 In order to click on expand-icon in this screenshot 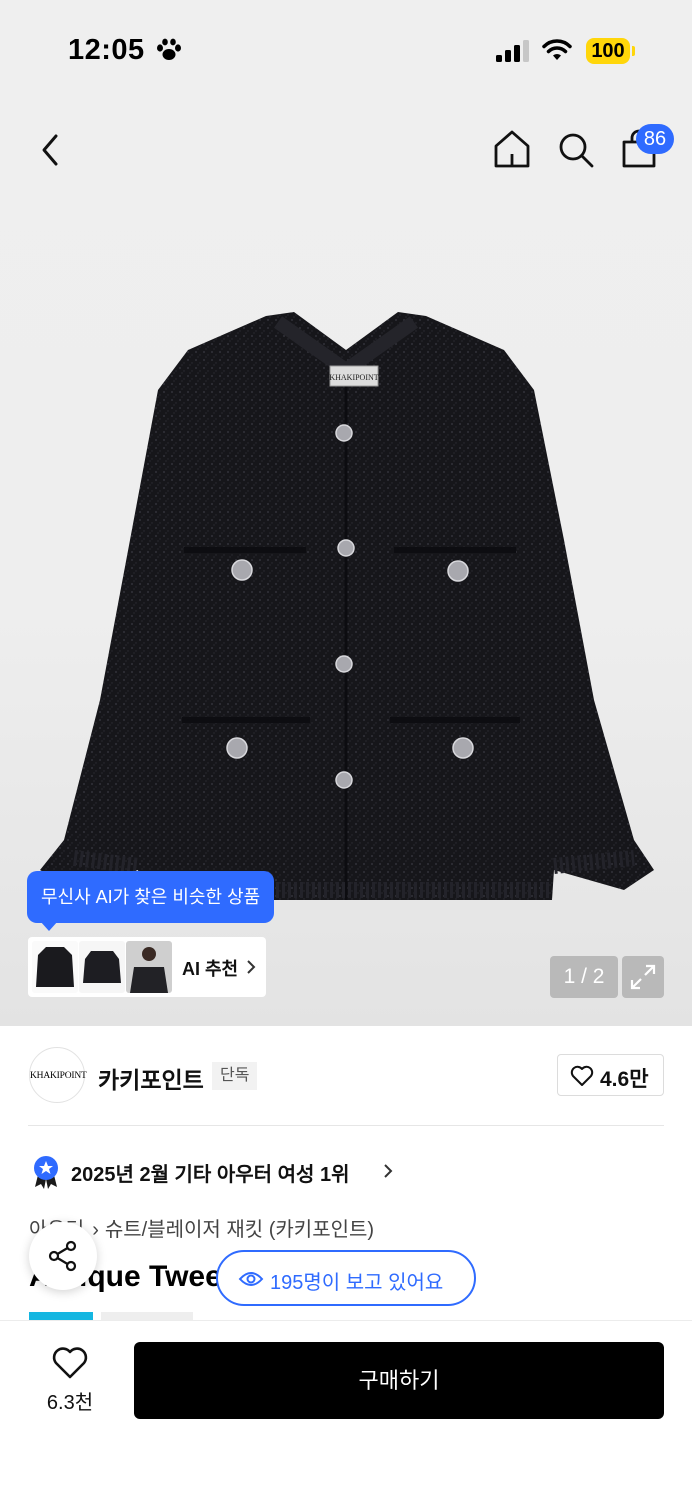, I will do `click(643, 977)`.